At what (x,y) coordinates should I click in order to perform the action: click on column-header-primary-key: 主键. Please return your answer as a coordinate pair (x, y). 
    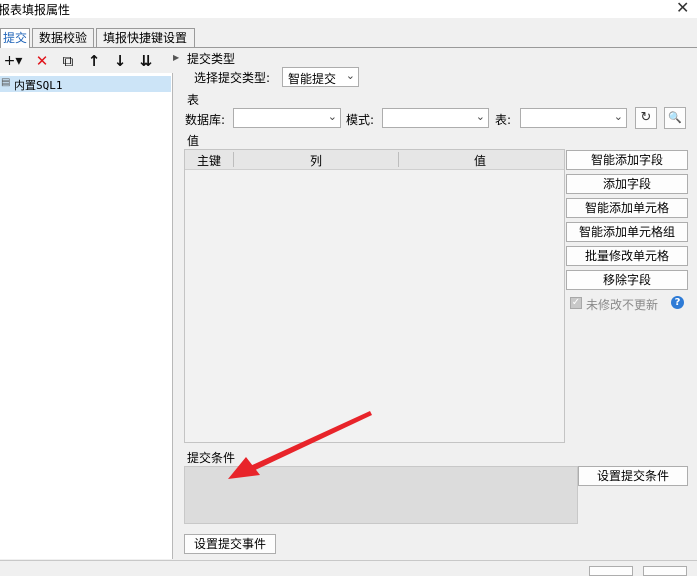
    Looking at the image, I should click on (209, 160).